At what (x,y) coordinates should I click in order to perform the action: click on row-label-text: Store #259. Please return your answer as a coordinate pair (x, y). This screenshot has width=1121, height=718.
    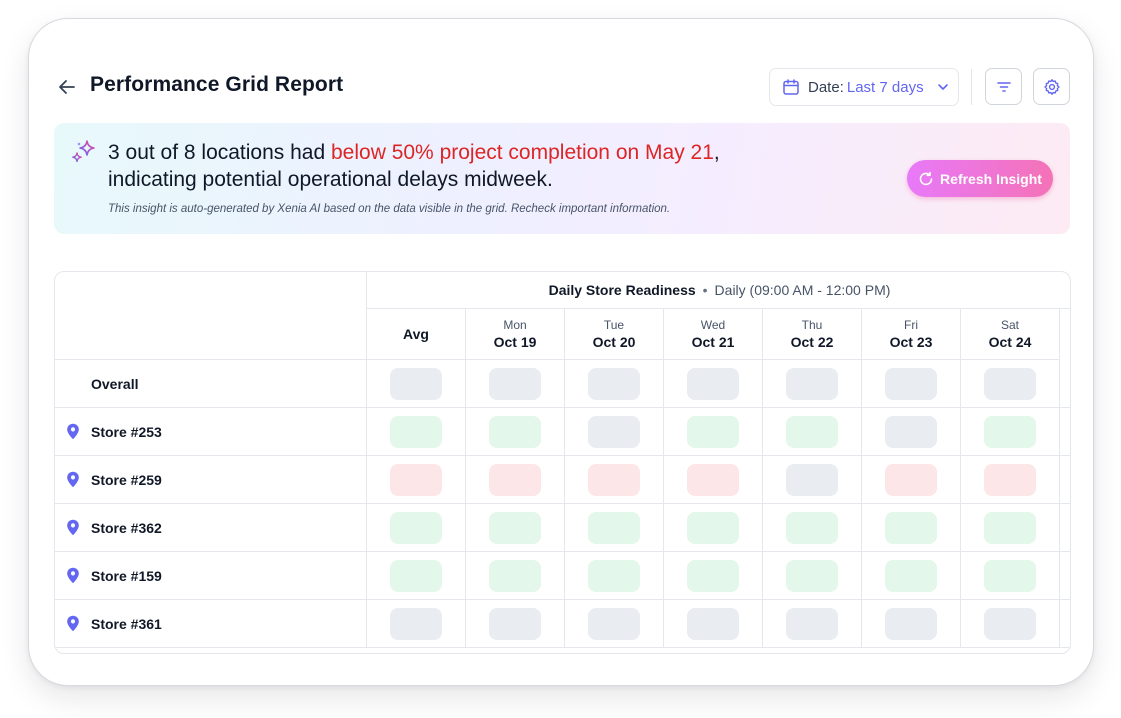
    Looking at the image, I should click on (126, 479).